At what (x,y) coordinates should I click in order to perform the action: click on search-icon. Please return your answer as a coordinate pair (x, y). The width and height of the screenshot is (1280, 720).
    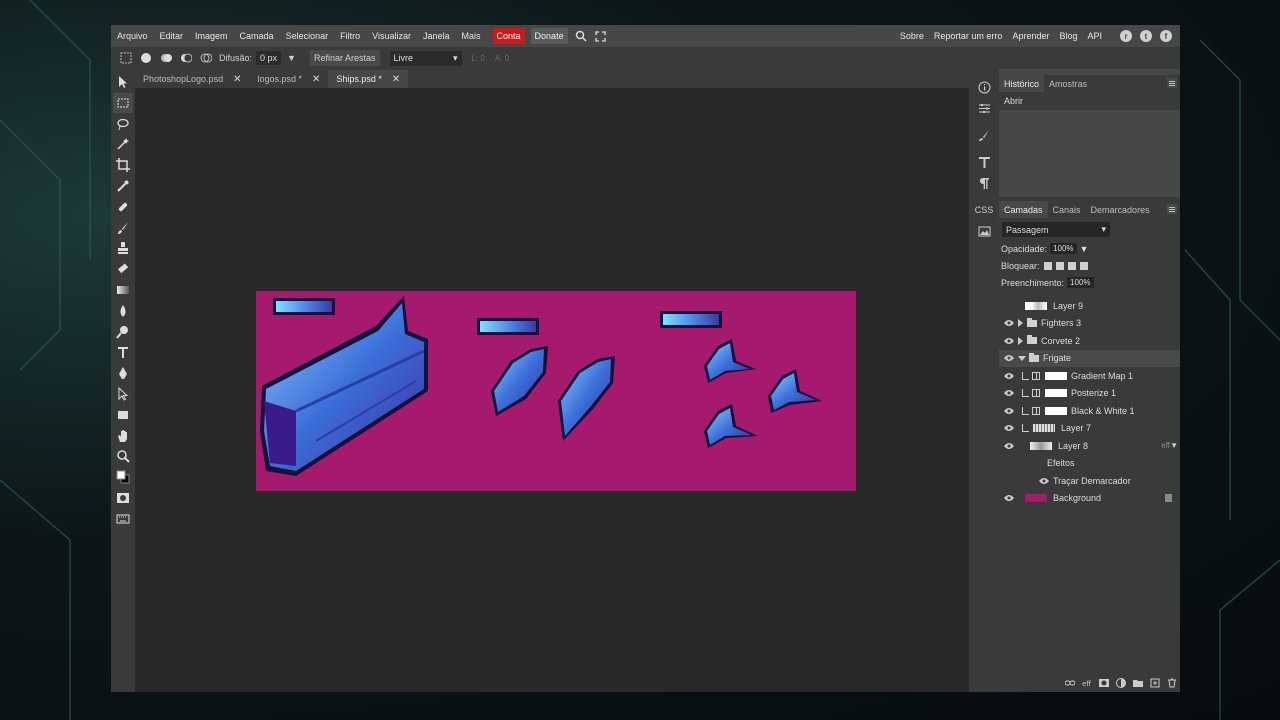
    Looking at the image, I should click on (581, 36).